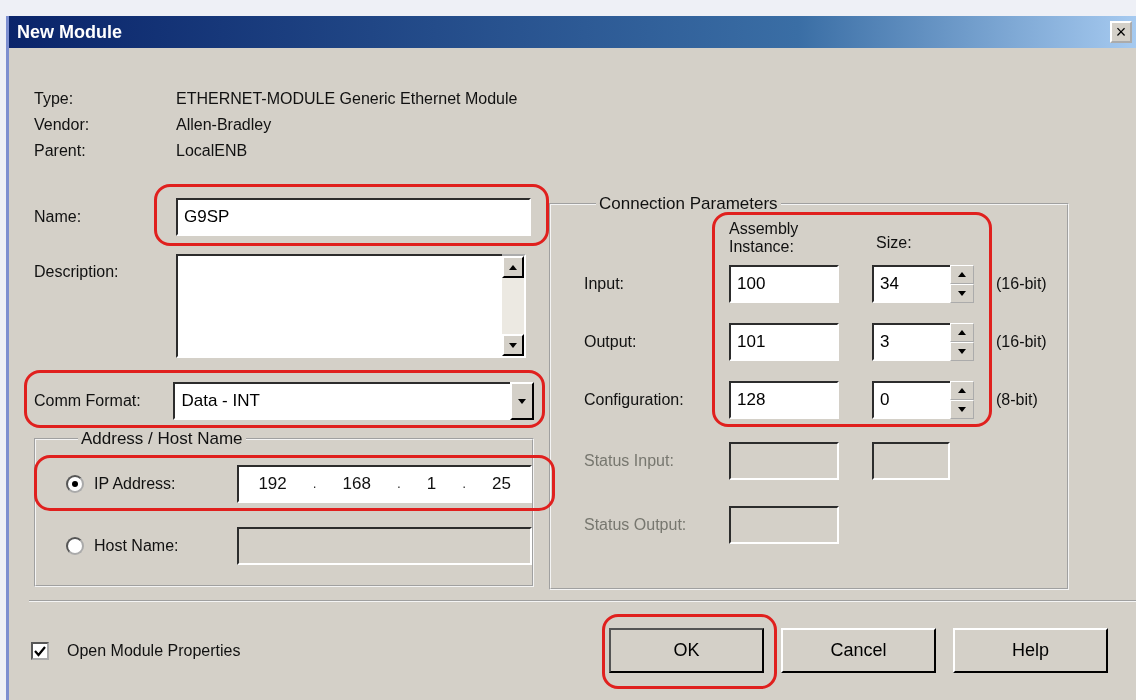  Describe the element at coordinates (58, 217) in the screenshot. I see `field-label: Name:` at that location.